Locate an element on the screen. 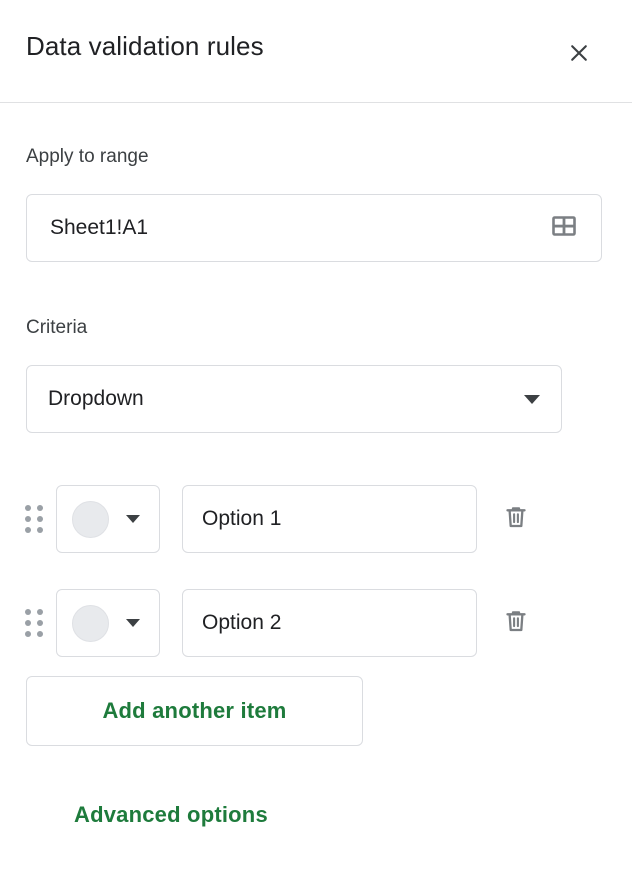 Image resolution: width=632 pixels, height=884 pixels. select-data-range-button is located at coordinates (564, 228).